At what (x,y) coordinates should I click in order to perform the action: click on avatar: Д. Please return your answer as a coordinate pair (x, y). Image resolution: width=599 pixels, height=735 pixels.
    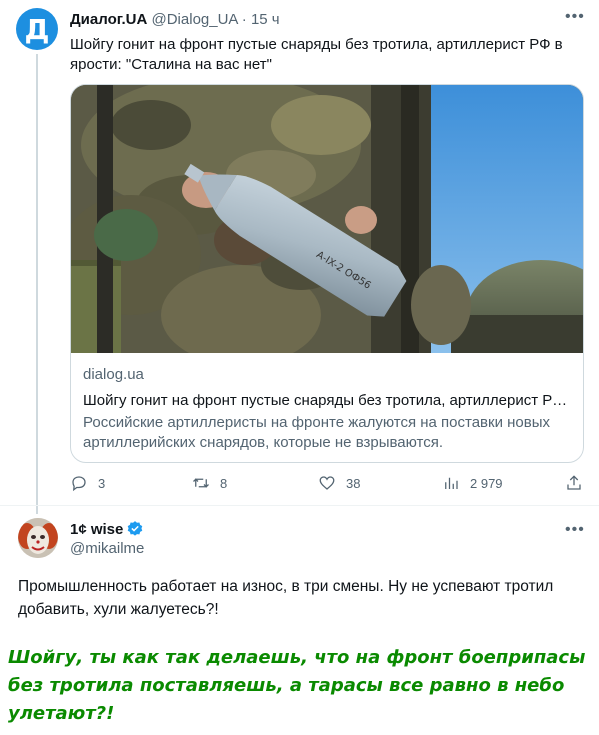
    Looking at the image, I should click on (37, 29).